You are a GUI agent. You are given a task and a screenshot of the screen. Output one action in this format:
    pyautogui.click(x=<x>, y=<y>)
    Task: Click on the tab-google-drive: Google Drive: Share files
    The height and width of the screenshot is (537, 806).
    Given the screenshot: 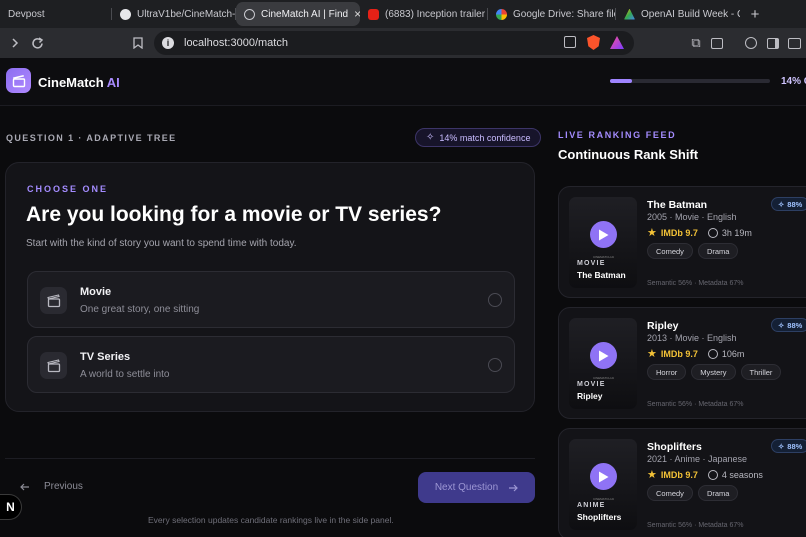 What is the action you would take?
    pyautogui.click(x=552, y=14)
    